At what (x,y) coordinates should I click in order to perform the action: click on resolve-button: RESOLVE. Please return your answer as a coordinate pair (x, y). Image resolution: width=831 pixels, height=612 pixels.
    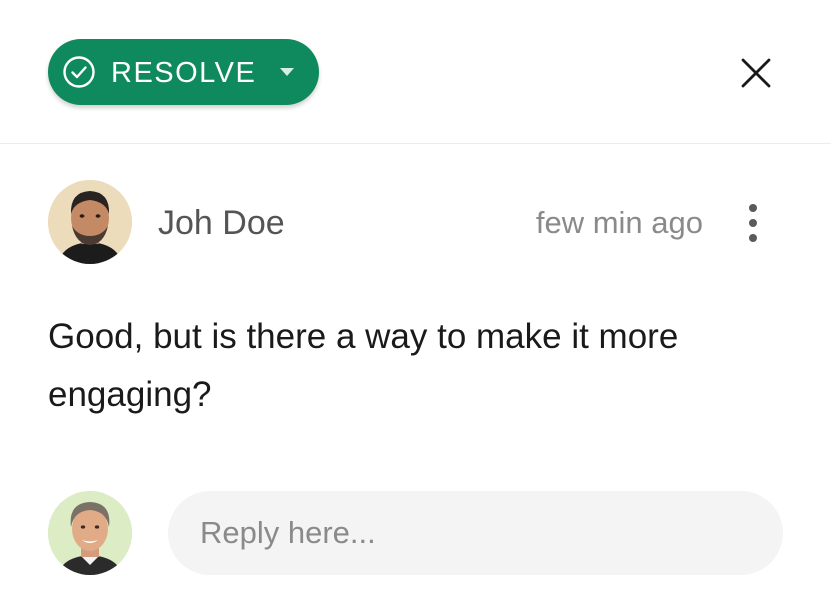
    Looking at the image, I should click on (183, 72).